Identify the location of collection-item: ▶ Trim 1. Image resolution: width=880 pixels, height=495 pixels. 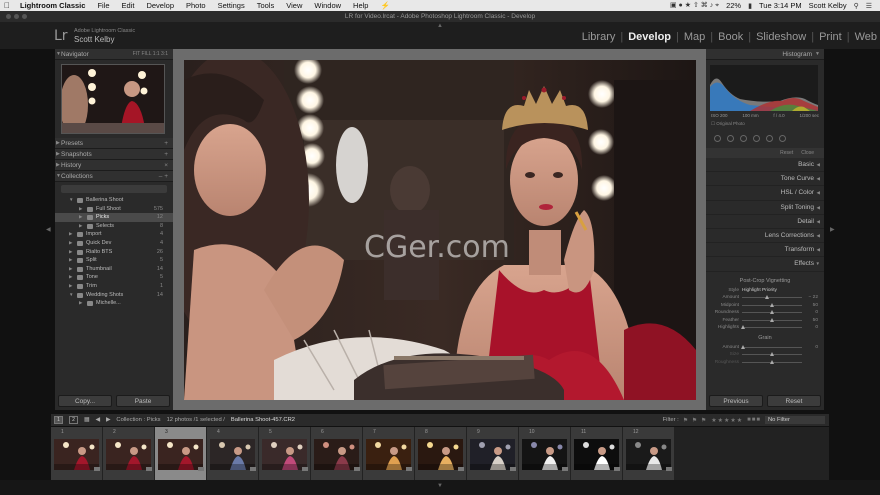
(114, 286).